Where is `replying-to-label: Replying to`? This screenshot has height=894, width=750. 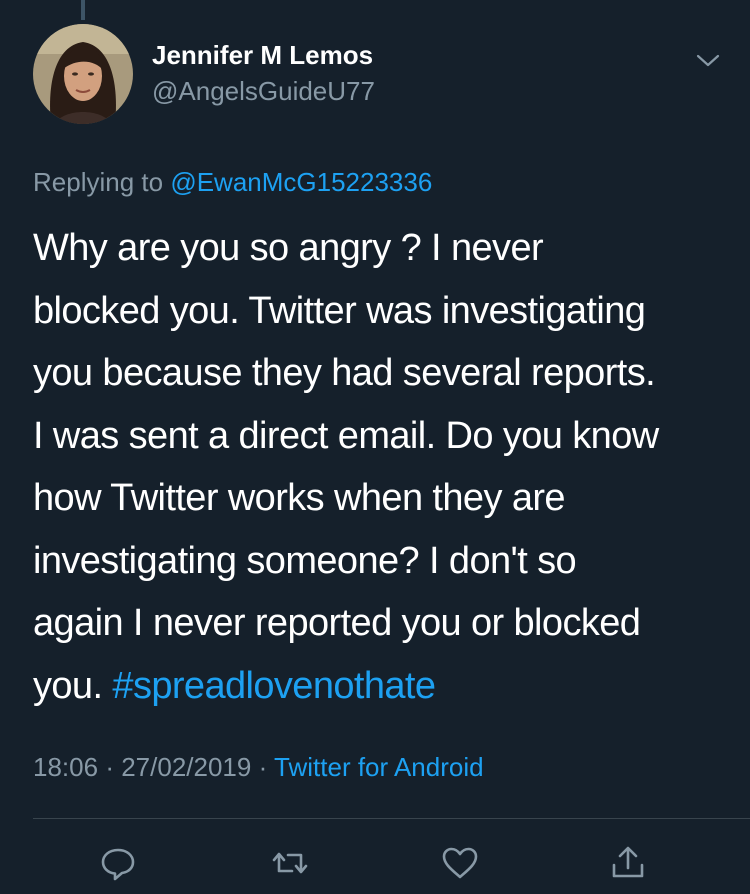
replying-to-label: Replying to is located at coordinates (98, 182).